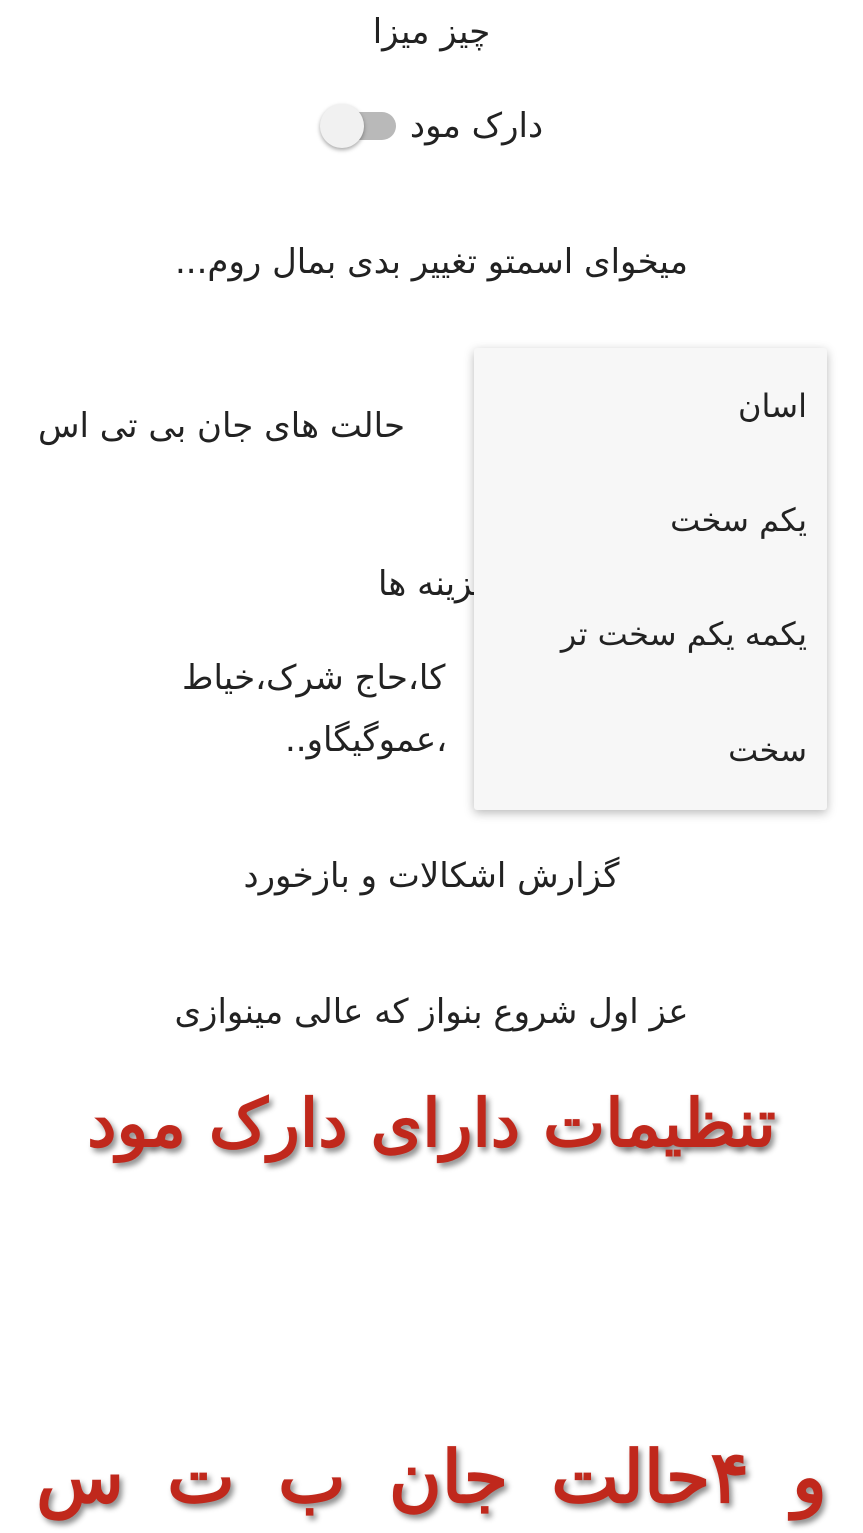  I want to click on report-feedback-link: گزارش اشکالات و بازخورد, so click(431, 876).